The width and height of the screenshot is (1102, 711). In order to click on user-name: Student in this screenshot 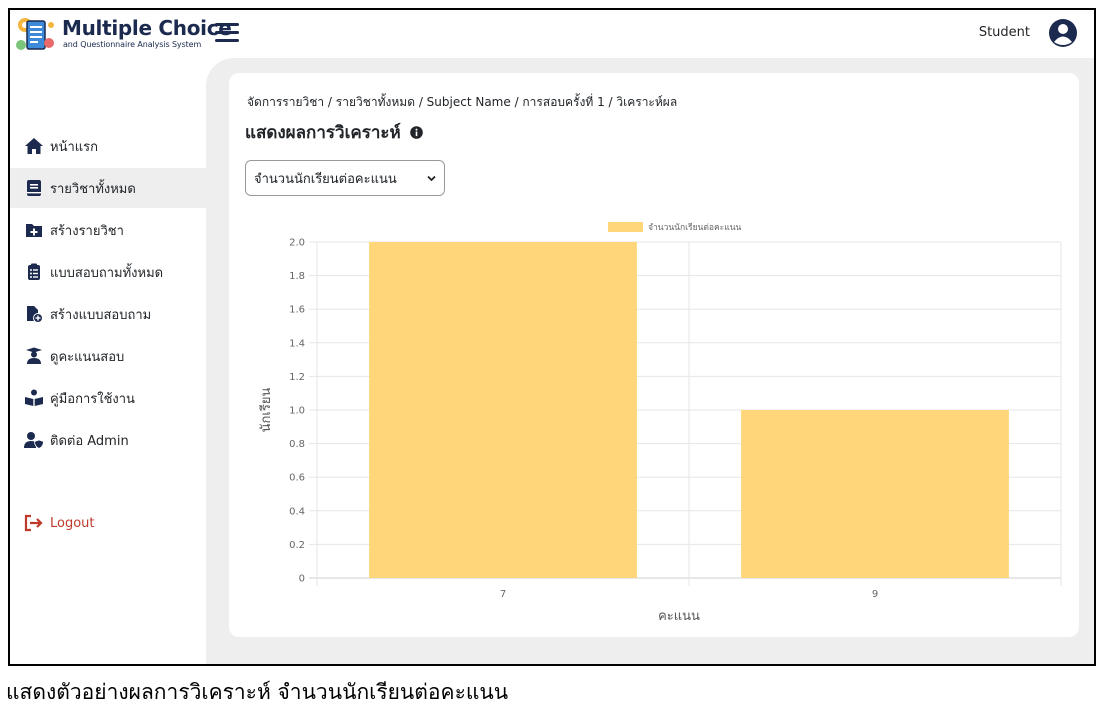, I will do `click(1004, 32)`.